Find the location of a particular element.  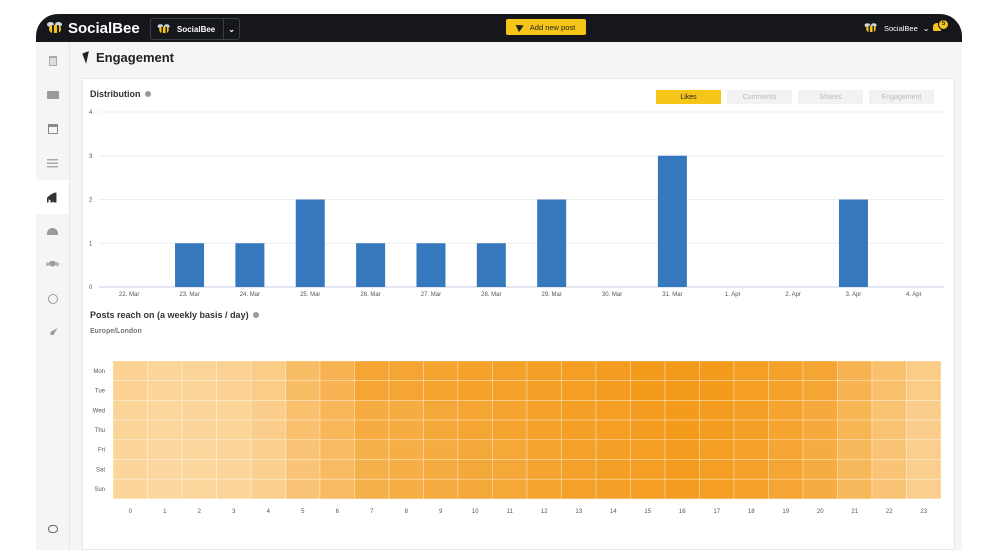

sidebar-item-analytics is located at coordinates (52, 197).